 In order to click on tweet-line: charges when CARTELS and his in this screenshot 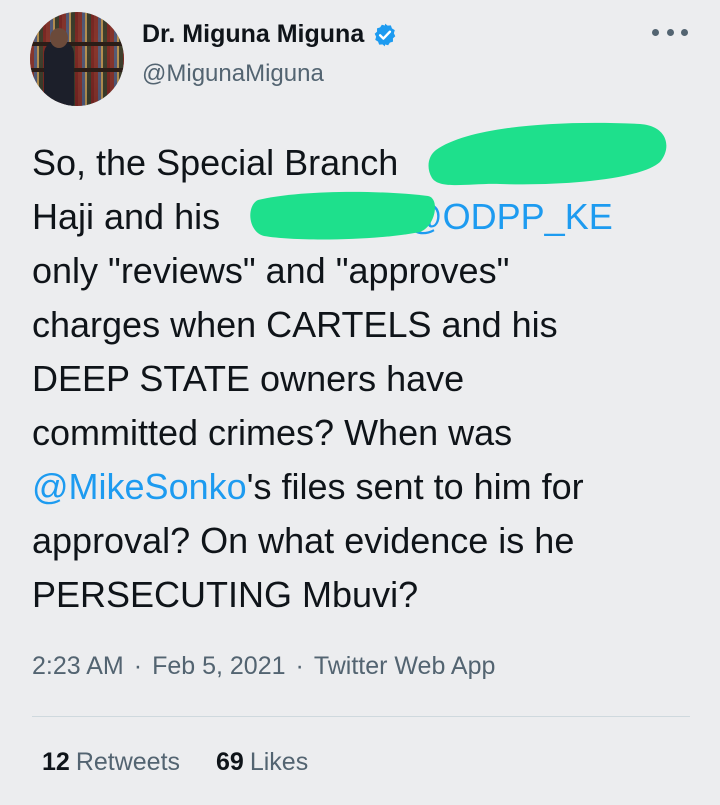, I will do `click(367, 325)`.